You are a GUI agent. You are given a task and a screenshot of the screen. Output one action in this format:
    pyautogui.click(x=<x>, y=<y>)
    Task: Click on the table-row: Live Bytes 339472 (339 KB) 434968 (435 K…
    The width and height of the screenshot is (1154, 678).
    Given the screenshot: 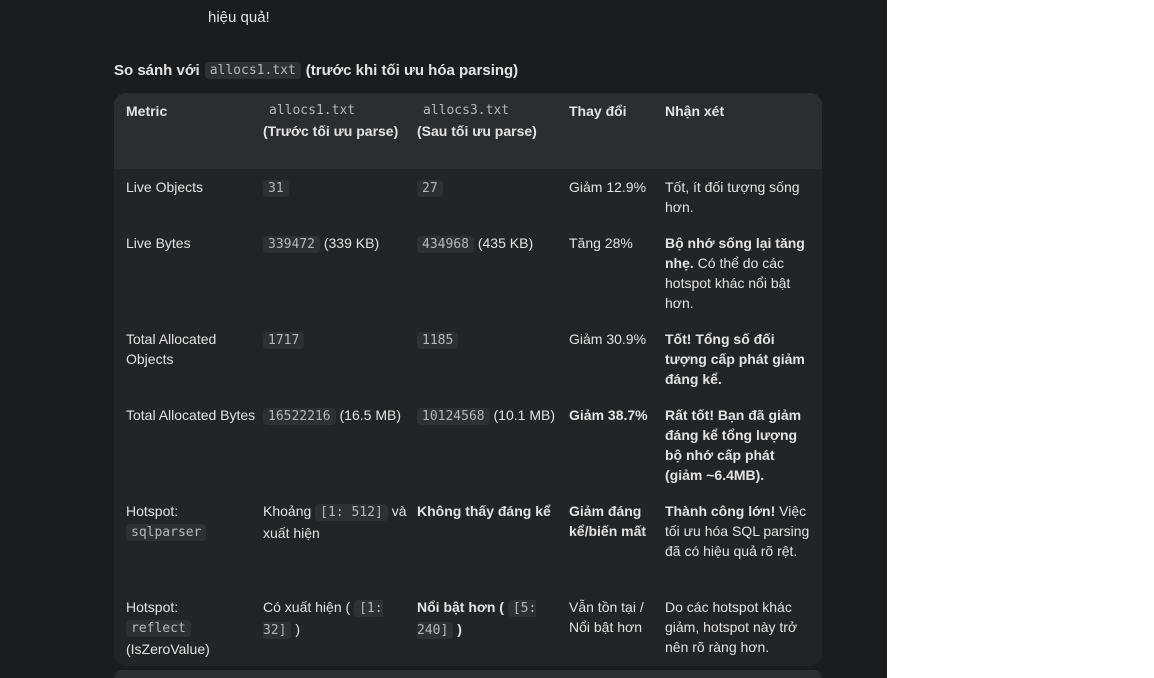 What is the action you would take?
    pyautogui.click(x=468, y=281)
    